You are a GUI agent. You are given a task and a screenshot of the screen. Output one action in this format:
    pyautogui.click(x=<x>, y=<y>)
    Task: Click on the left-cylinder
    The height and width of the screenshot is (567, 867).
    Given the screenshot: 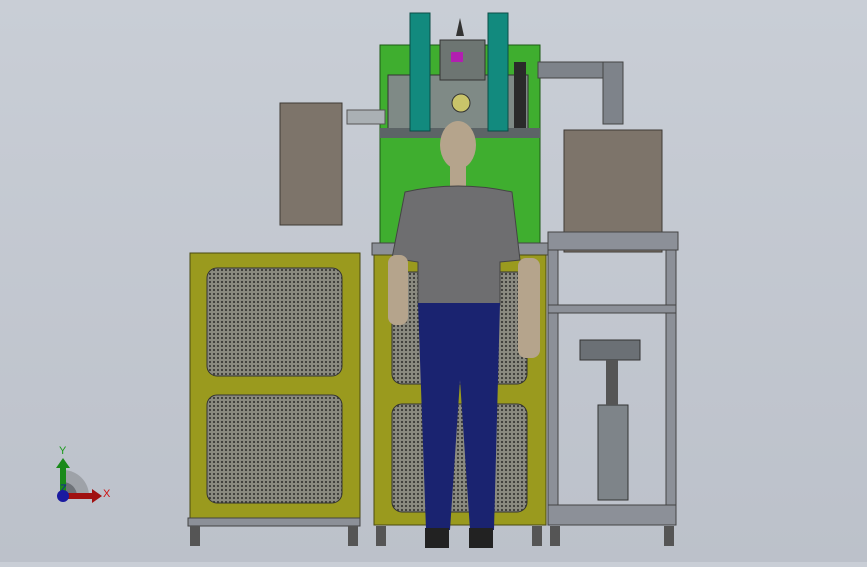 What is the action you would take?
    pyautogui.click(x=420, y=72)
    